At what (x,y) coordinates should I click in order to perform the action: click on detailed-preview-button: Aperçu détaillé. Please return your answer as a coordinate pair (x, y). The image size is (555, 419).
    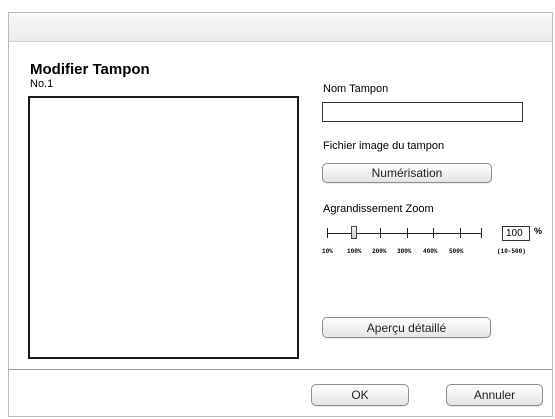
    Looking at the image, I should click on (406, 327).